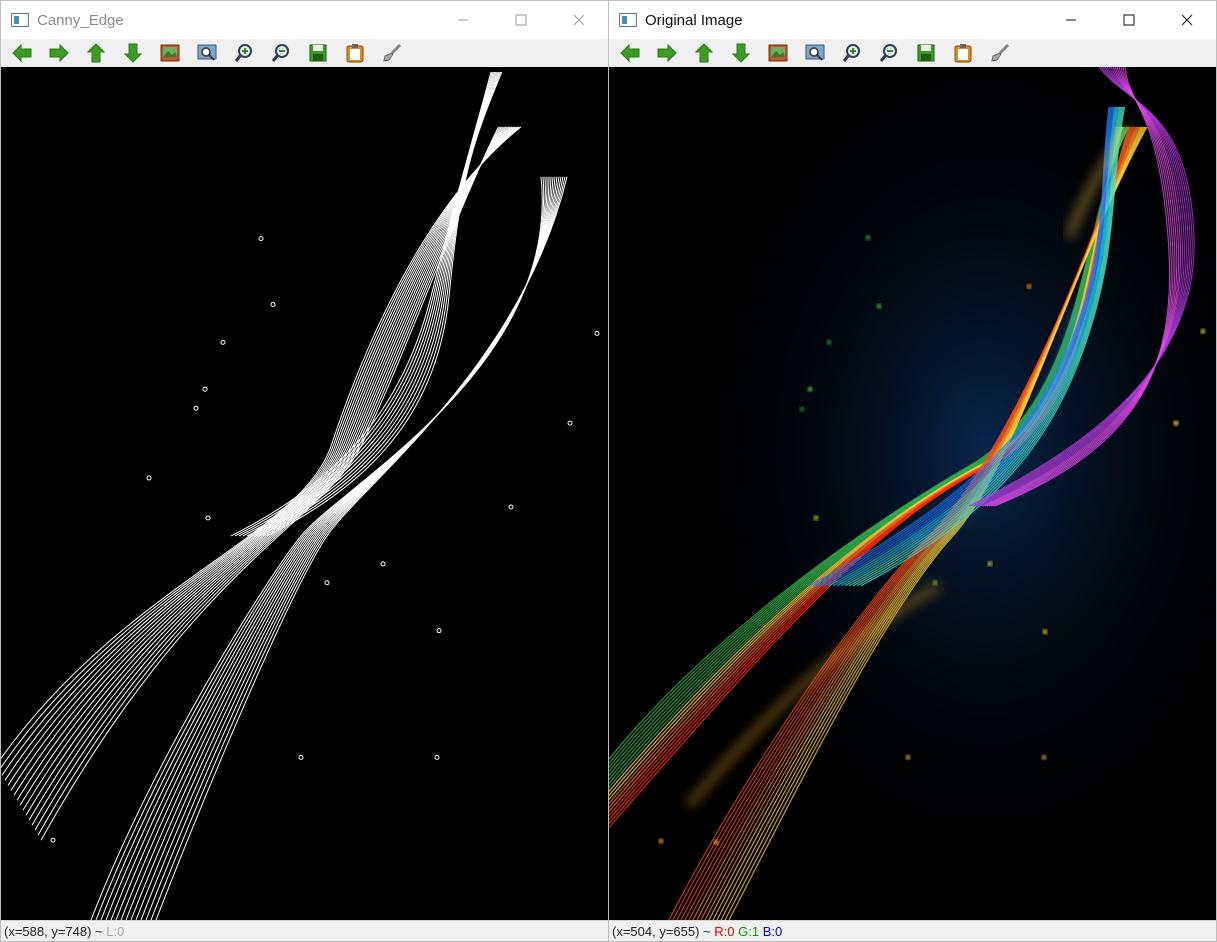 This screenshot has width=1217, height=942. I want to click on status-green-value: G:1, so click(749, 931).